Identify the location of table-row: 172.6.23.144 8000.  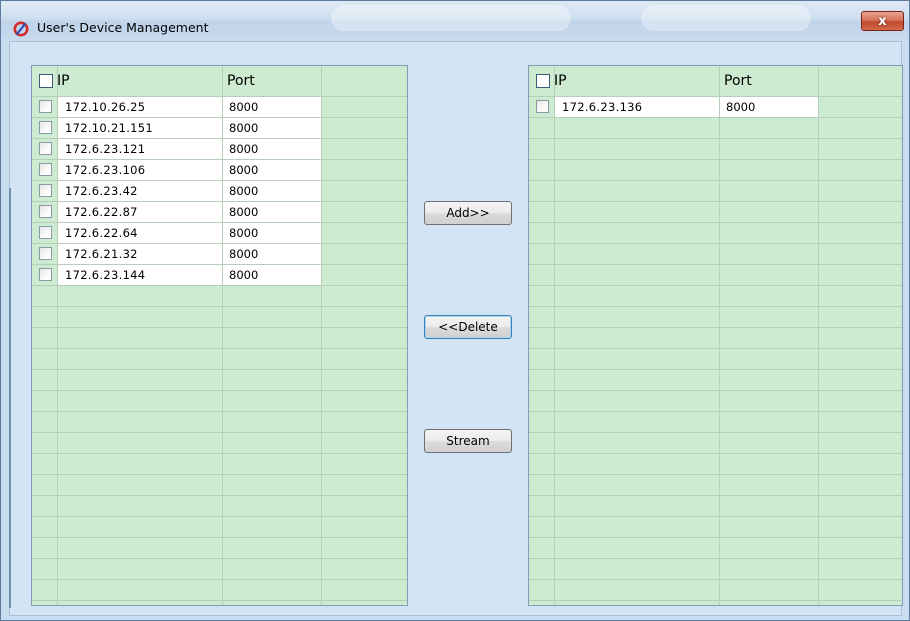
(219, 275).